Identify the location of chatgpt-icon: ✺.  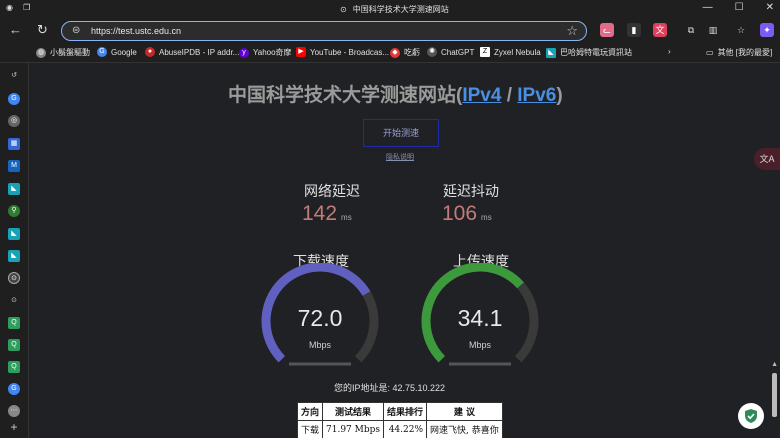
(432, 52).